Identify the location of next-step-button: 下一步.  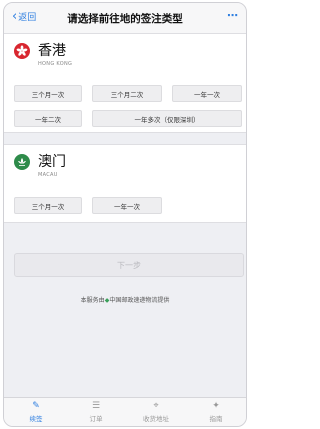
(129, 265).